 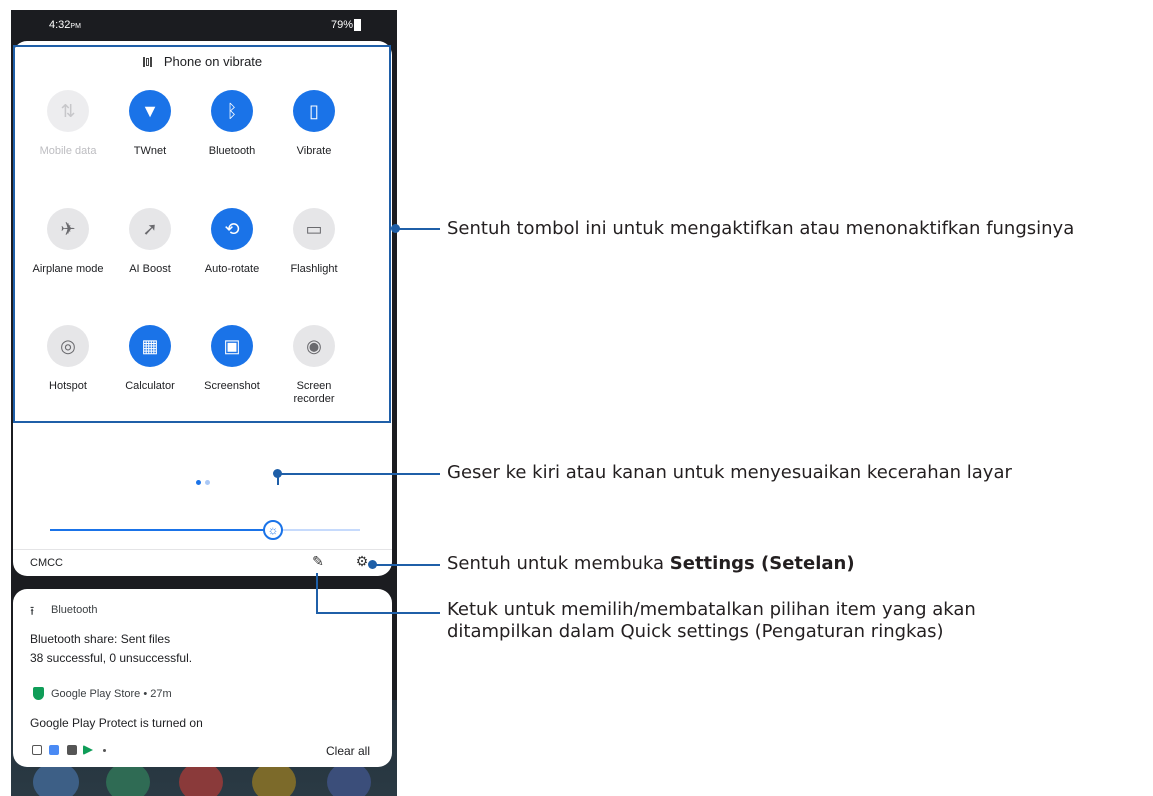 What do you see at coordinates (232, 346) in the screenshot?
I see `screenshot-icon: ▣` at bounding box center [232, 346].